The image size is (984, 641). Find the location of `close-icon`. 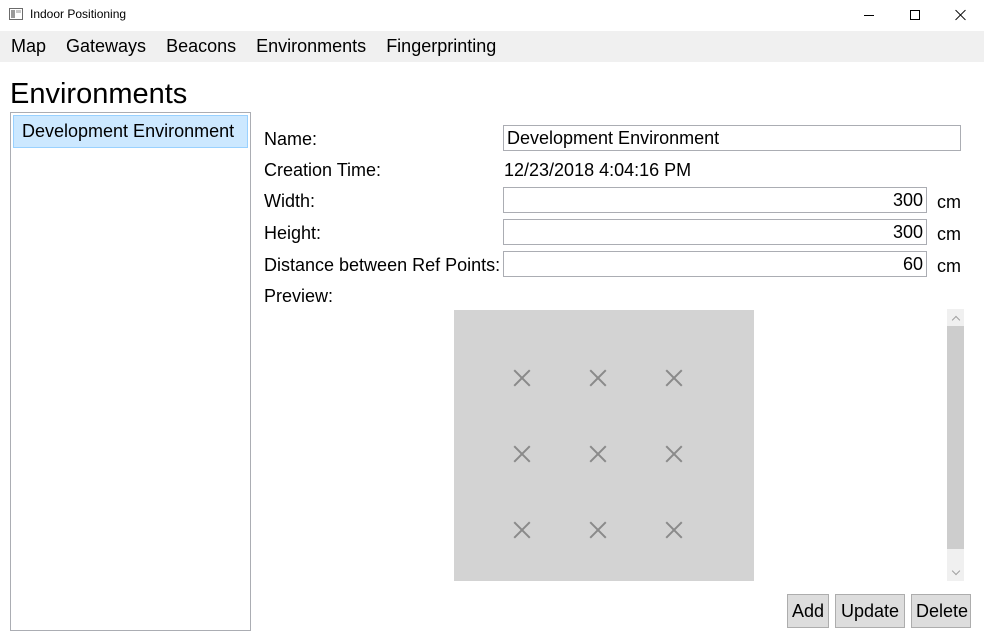

close-icon is located at coordinates (961, 15).